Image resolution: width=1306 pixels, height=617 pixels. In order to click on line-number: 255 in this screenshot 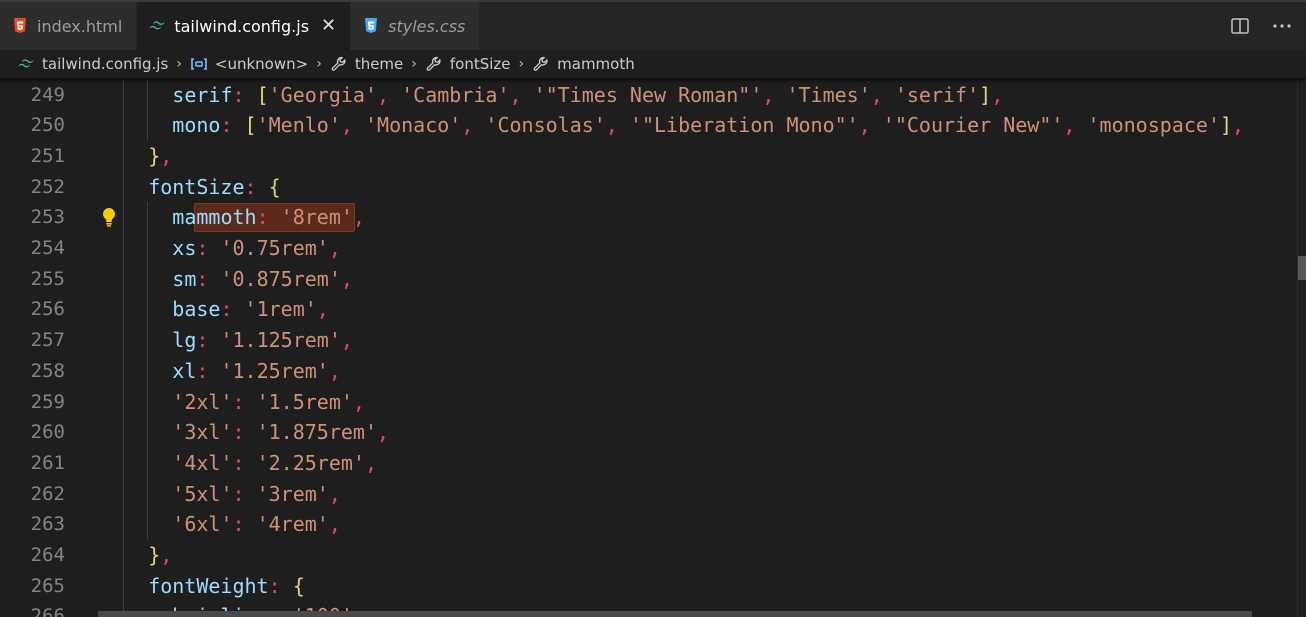, I will do `click(47, 278)`.